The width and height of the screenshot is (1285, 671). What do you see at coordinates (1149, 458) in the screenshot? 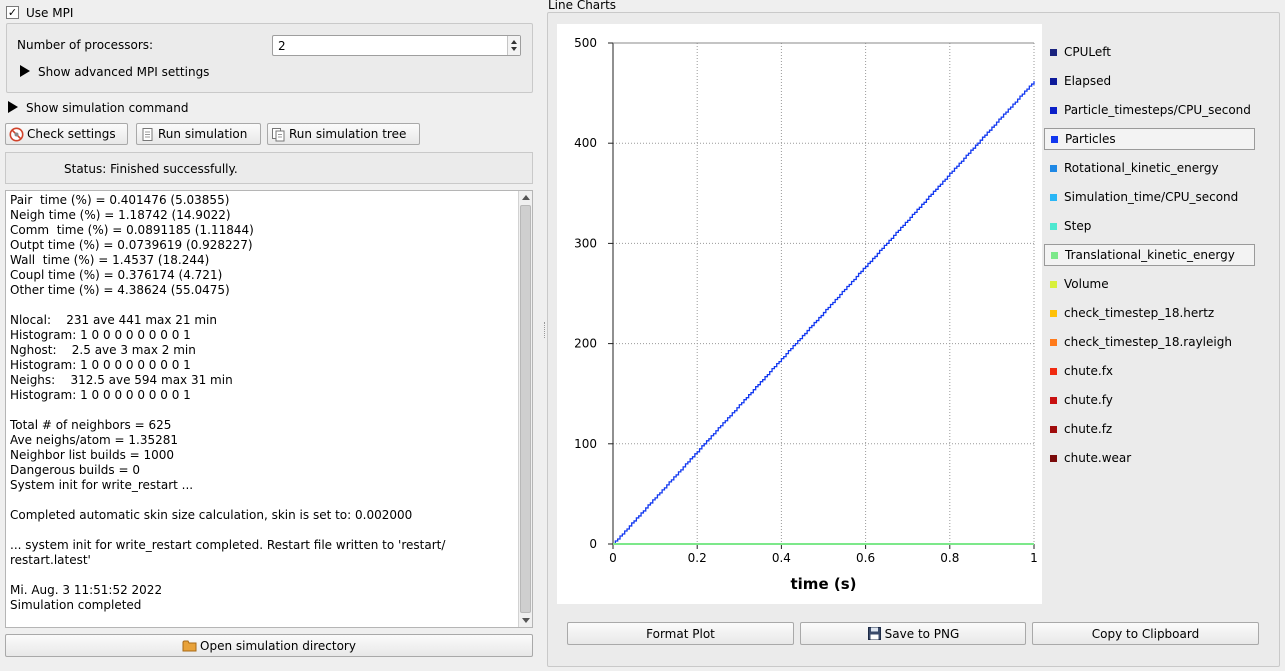
I see `legend-item: chute.wear` at bounding box center [1149, 458].